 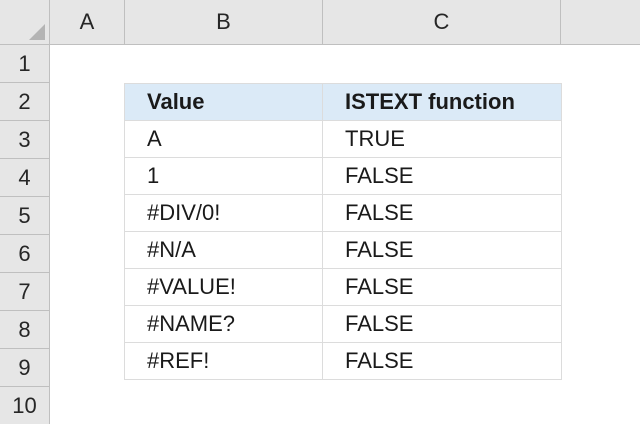 What do you see at coordinates (223, 324) in the screenshot?
I see `cell-b8: #NAME?` at bounding box center [223, 324].